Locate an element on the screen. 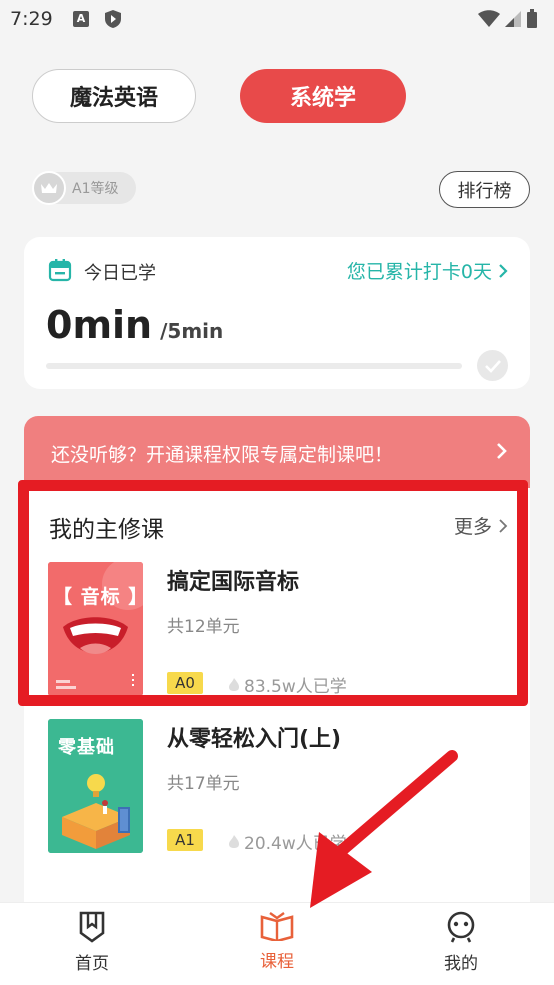 The height and width of the screenshot is (985, 554). flame-icon is located at coordinates (234, 841).